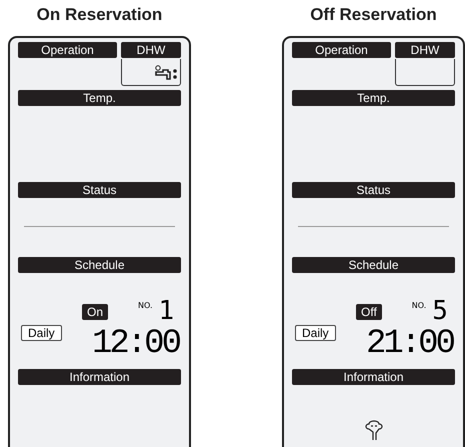  Describe the element at coordinates (135, 344) in the screenshot. I see `time-display: 12:00` at that location.